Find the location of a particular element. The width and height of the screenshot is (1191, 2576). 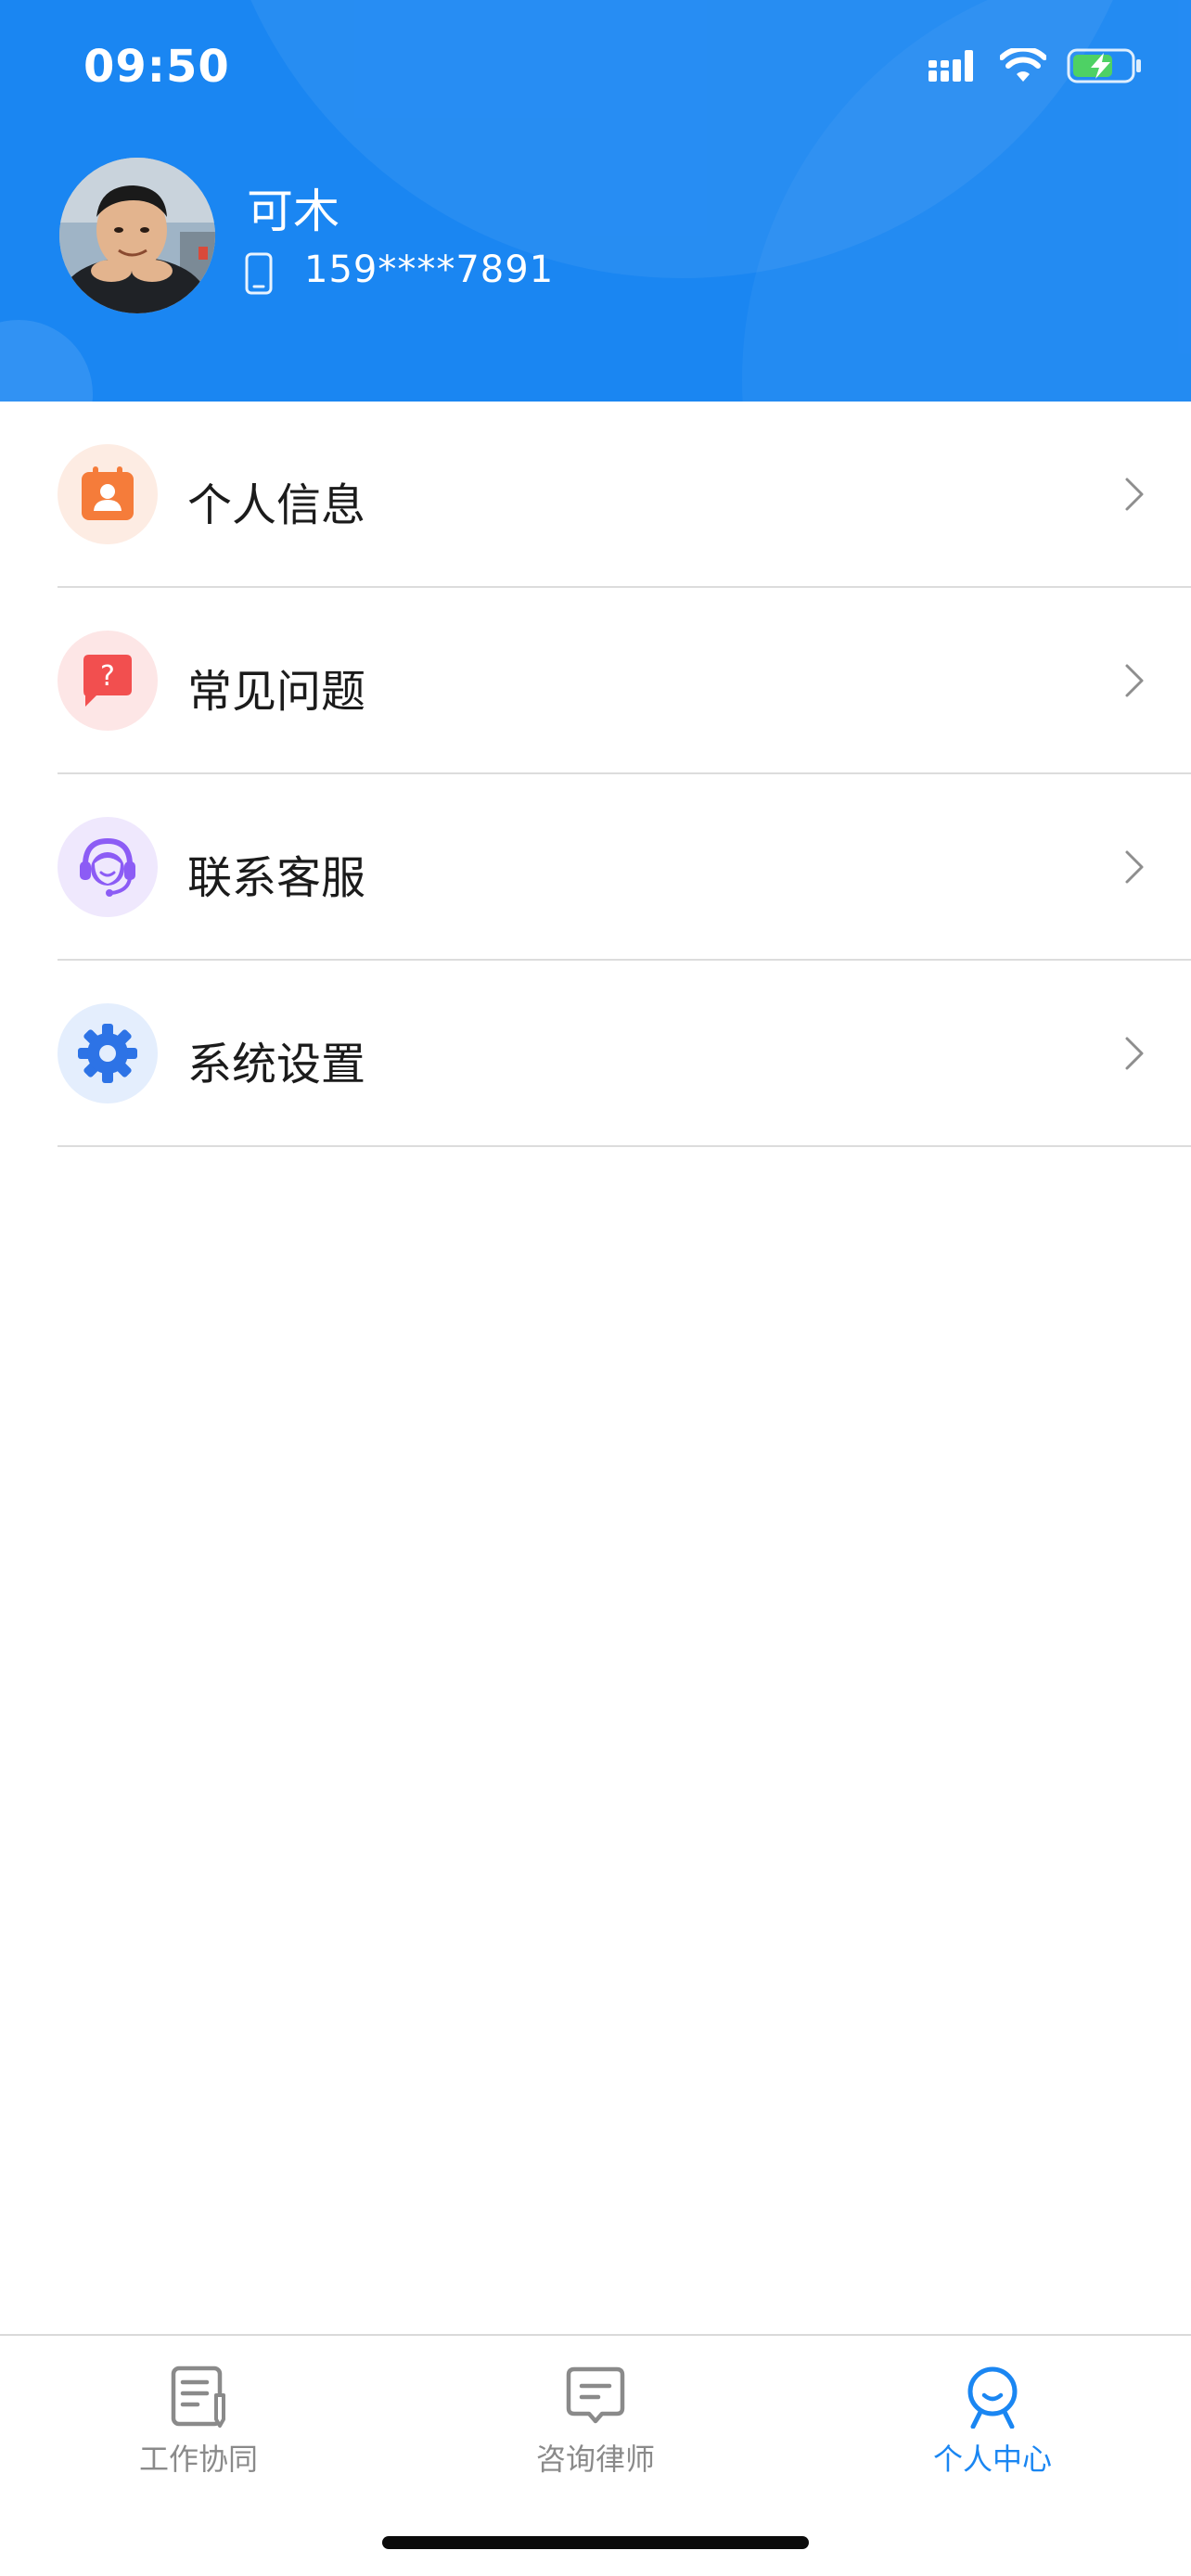

gear-icon is located at coordinates (108, 1053).